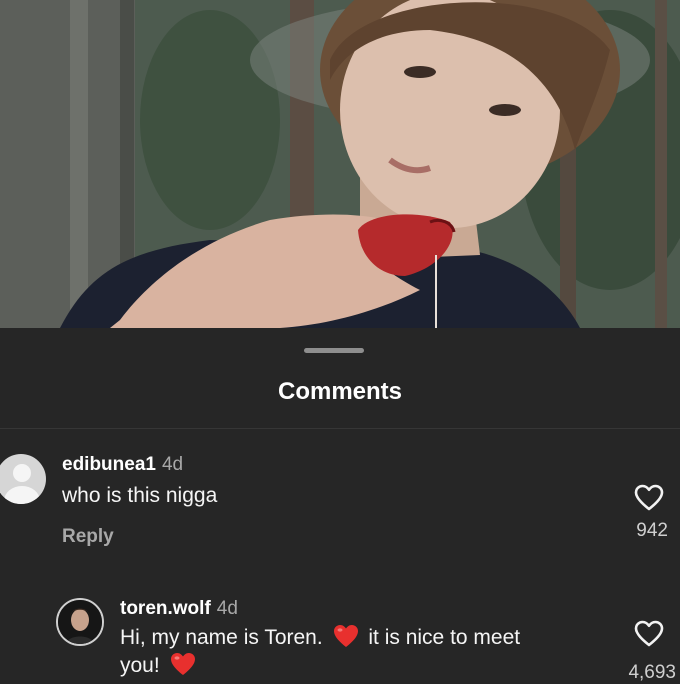 This screenshot has width=680, height=684. I want to click on comment-meta: toren.wolf 4d, so click(179, 609).